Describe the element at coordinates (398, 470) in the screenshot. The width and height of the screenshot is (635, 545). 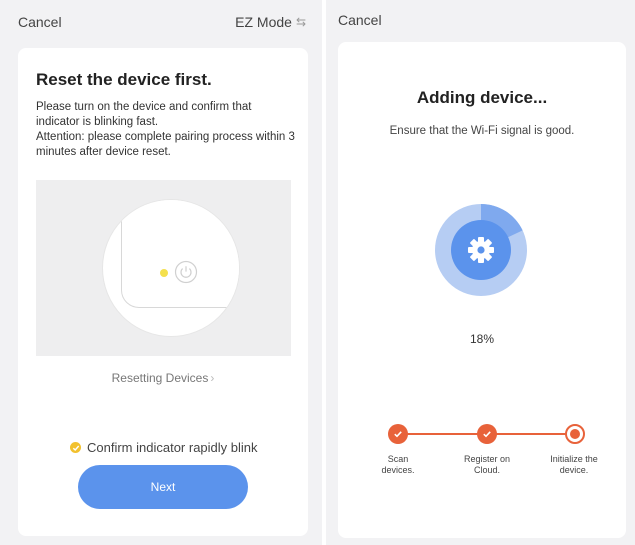
I see `step-label-line: devices.` at that location.